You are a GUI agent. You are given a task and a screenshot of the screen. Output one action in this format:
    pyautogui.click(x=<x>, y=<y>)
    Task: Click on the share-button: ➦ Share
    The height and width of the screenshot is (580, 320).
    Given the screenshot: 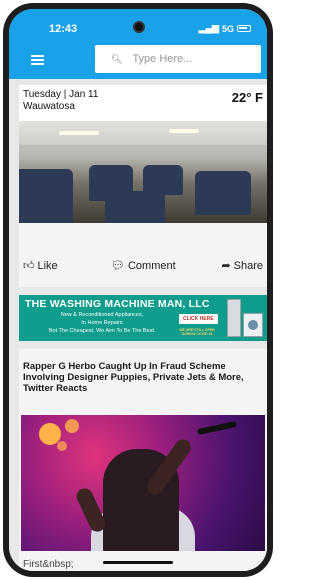 What is the action you would take?
    pyautogui.click(x=242, y=266)
    